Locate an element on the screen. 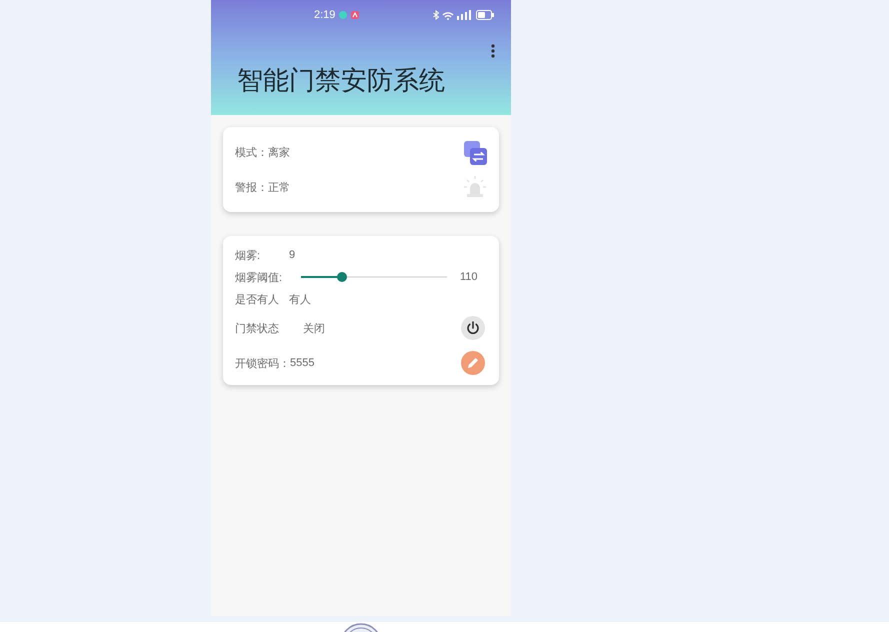  field-label: 烟雾阈值: is located at coordinates (259, 277).